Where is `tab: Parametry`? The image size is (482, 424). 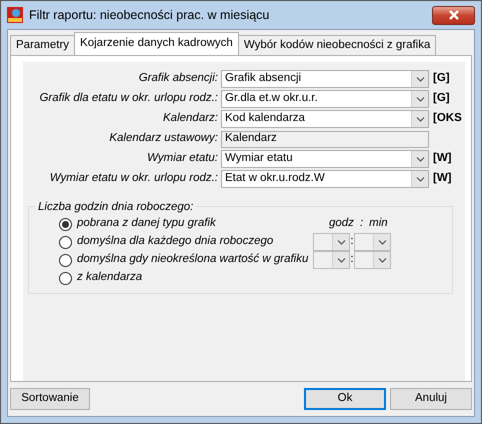 tab: Parametry is located at coordinates (43, 45).